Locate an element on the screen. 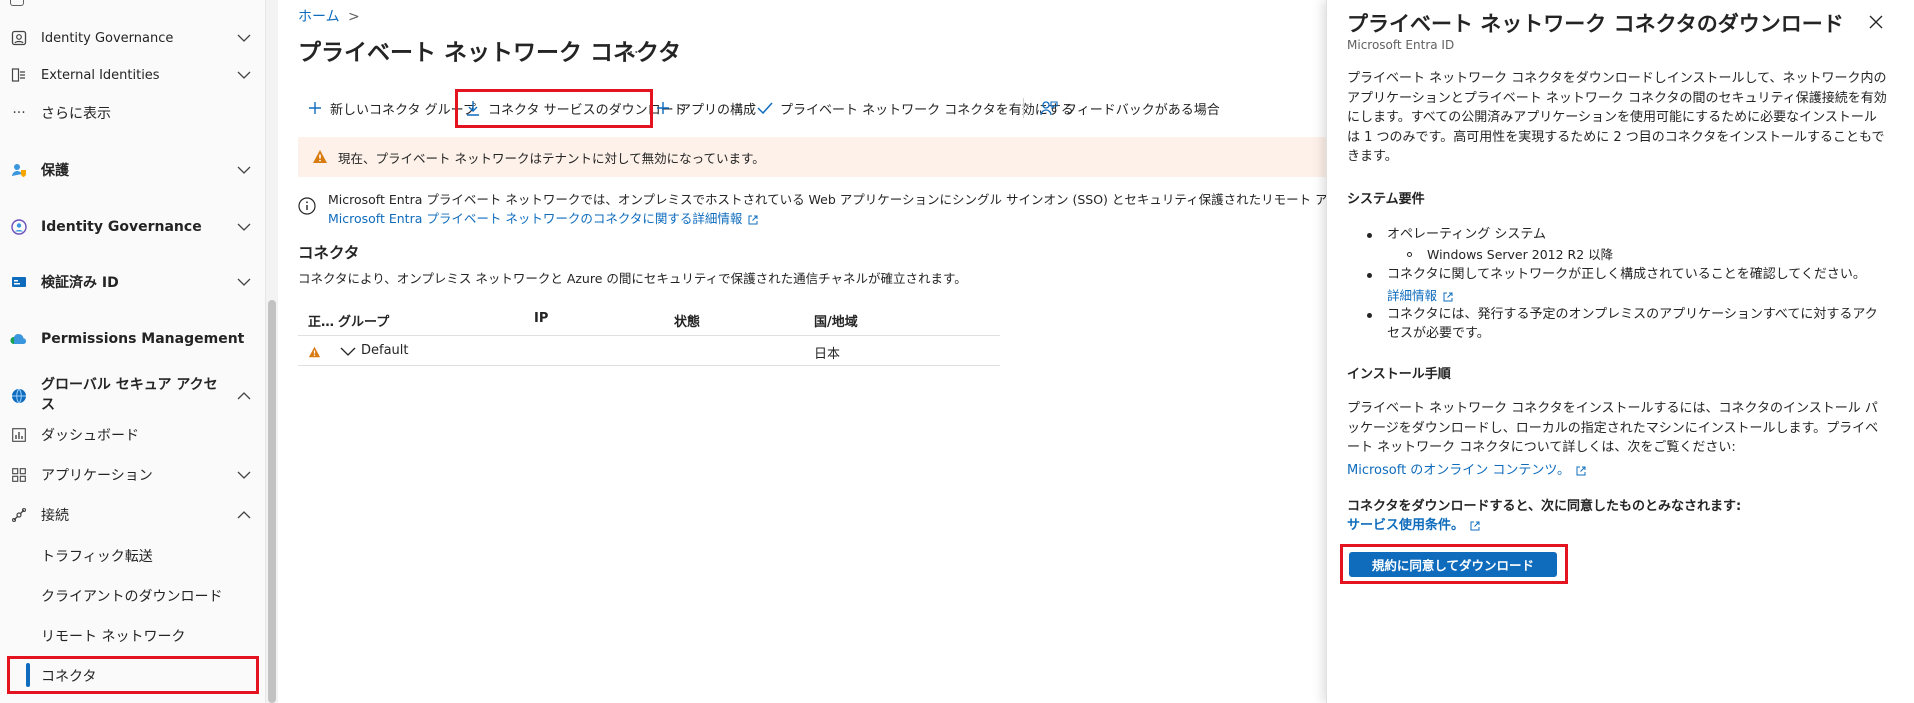 Image resolution: width=1914 pixels, height=703 pixels. configure-app-button: アプリの構成 is located at coordinates (705, 108).